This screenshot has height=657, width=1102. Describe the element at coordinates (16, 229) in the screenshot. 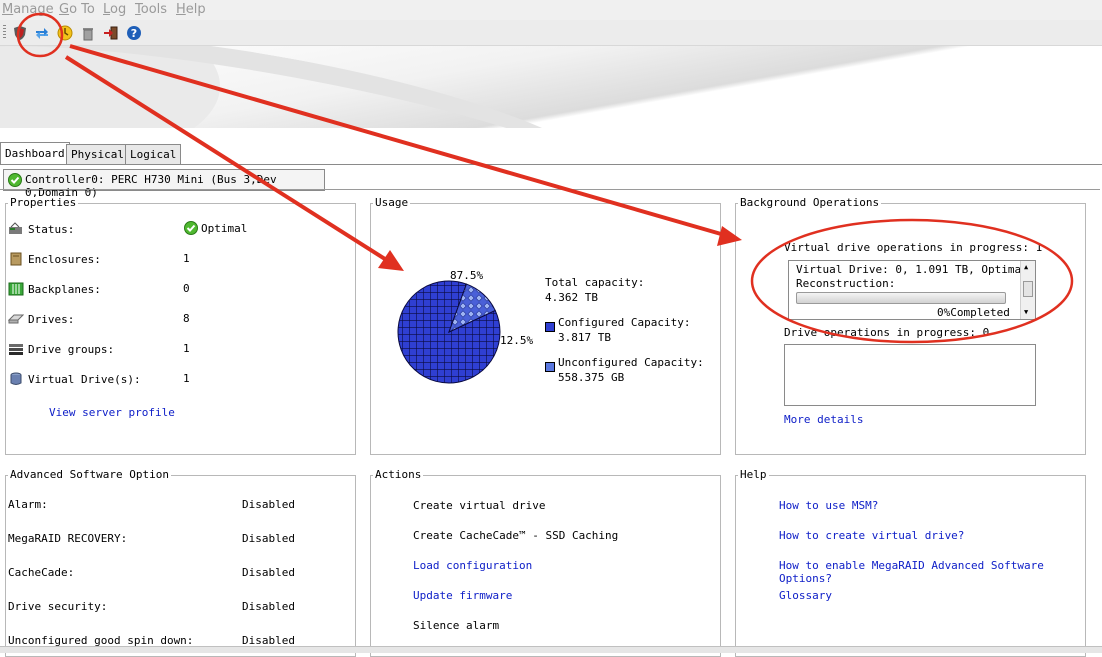

I see `status-icon` at that location.